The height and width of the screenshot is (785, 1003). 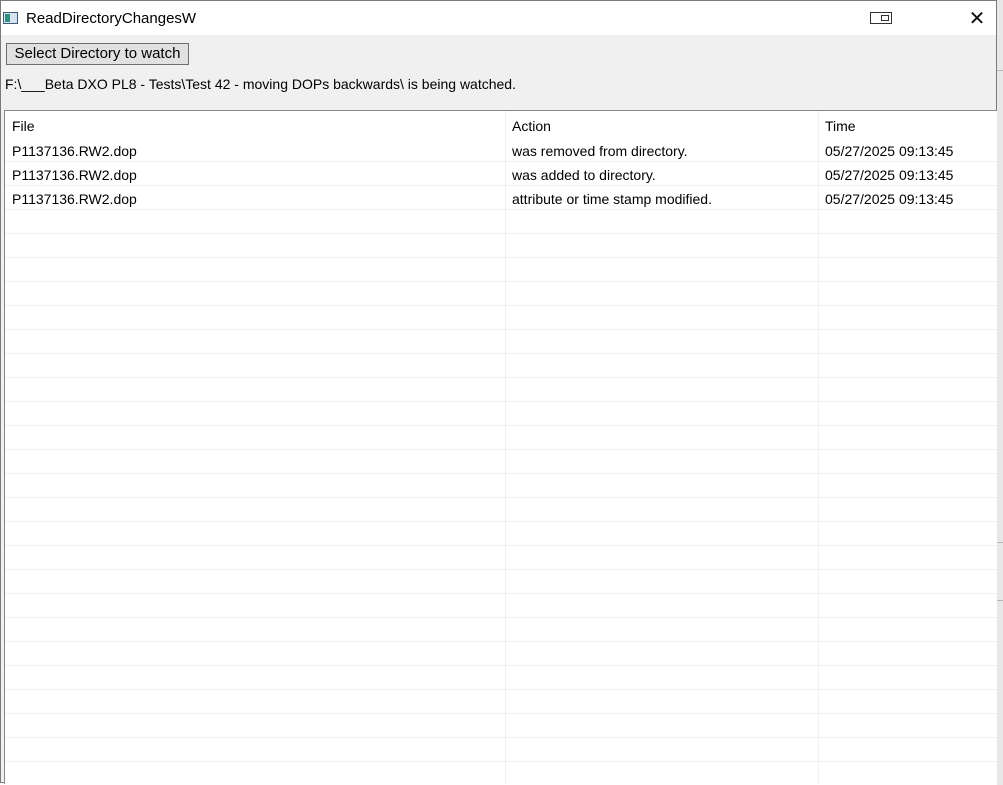 What do you see at coordinates (531, 126) in the screenshot?
I see `column-header-action: Action` at bounding box center [531, 126].